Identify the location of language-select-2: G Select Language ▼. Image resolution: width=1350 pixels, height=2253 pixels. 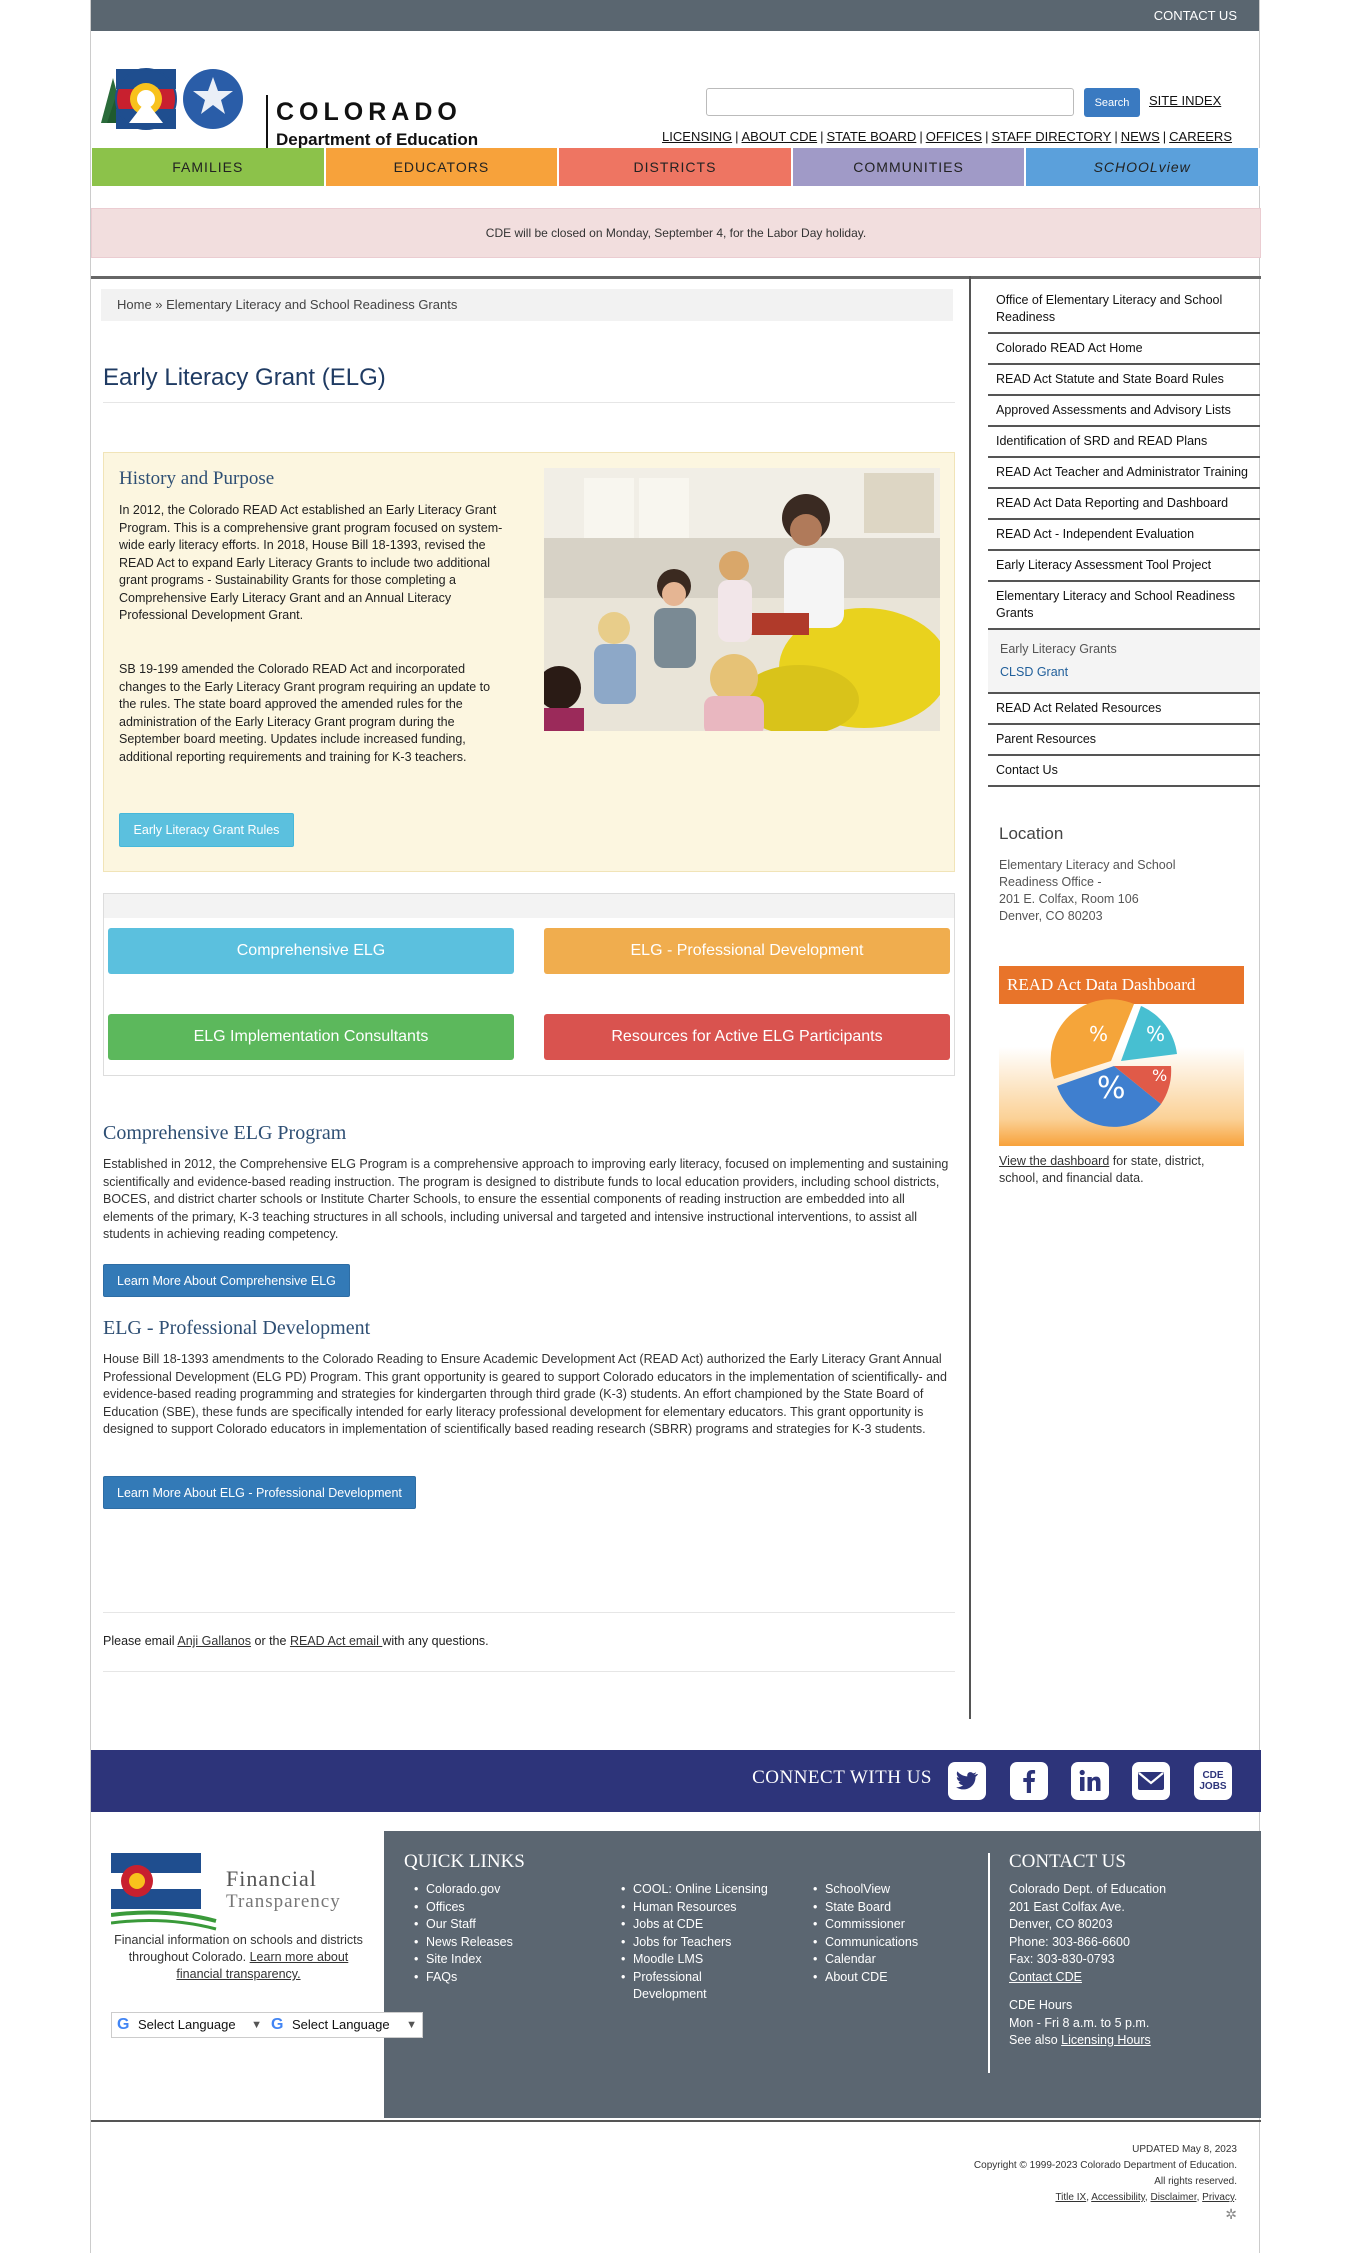
(344, 2025).